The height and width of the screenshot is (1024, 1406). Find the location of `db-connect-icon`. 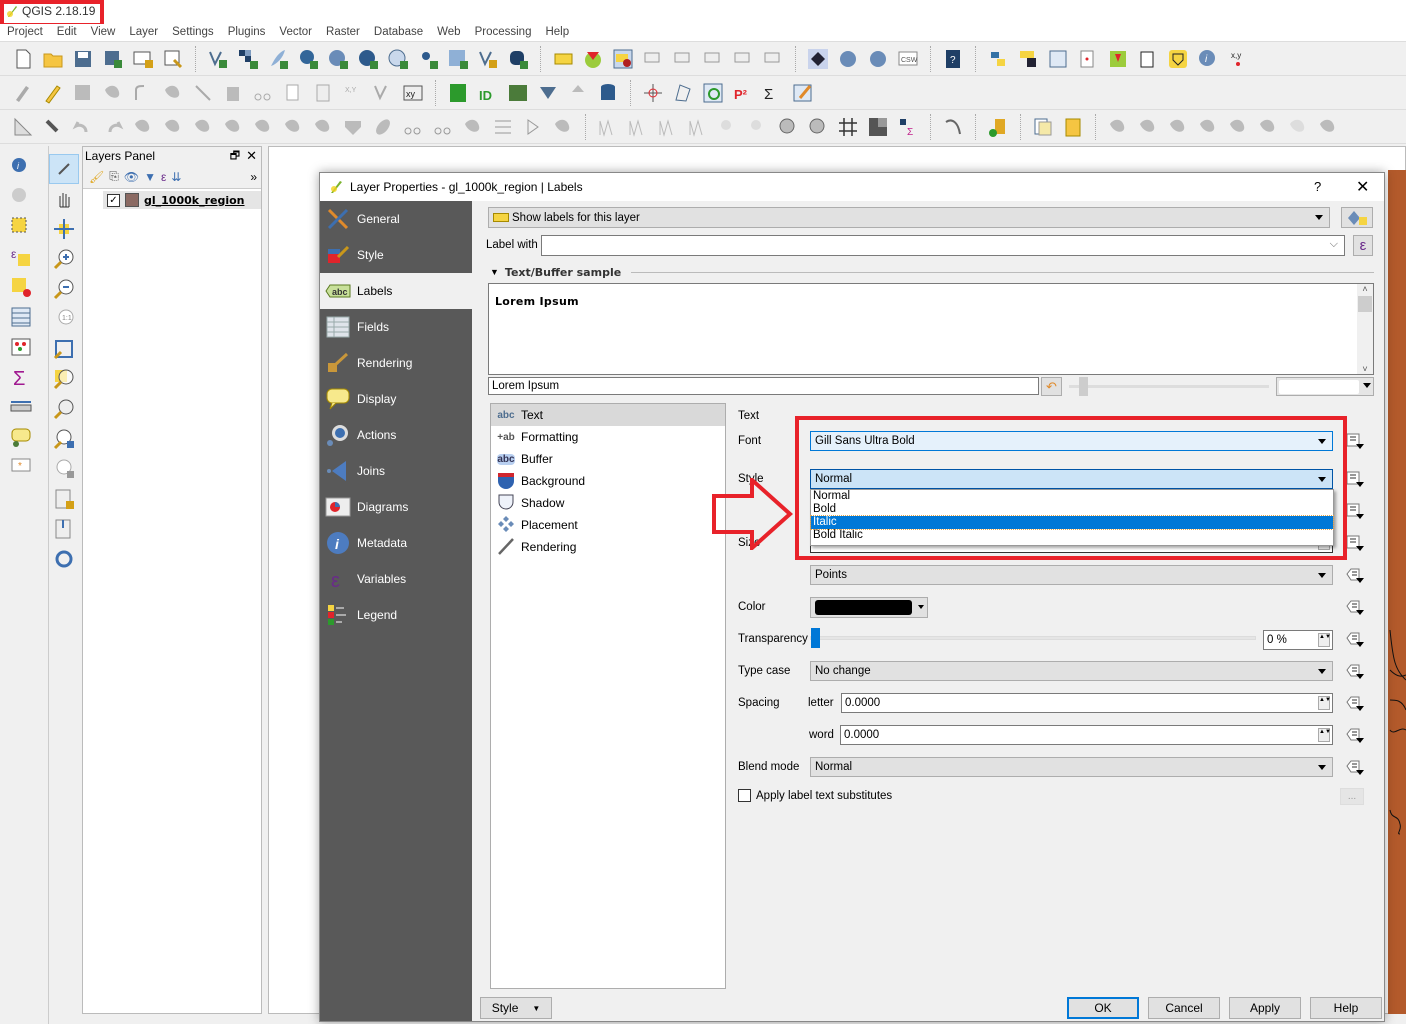

db-connect-icon is located at coordinates (458, 93).